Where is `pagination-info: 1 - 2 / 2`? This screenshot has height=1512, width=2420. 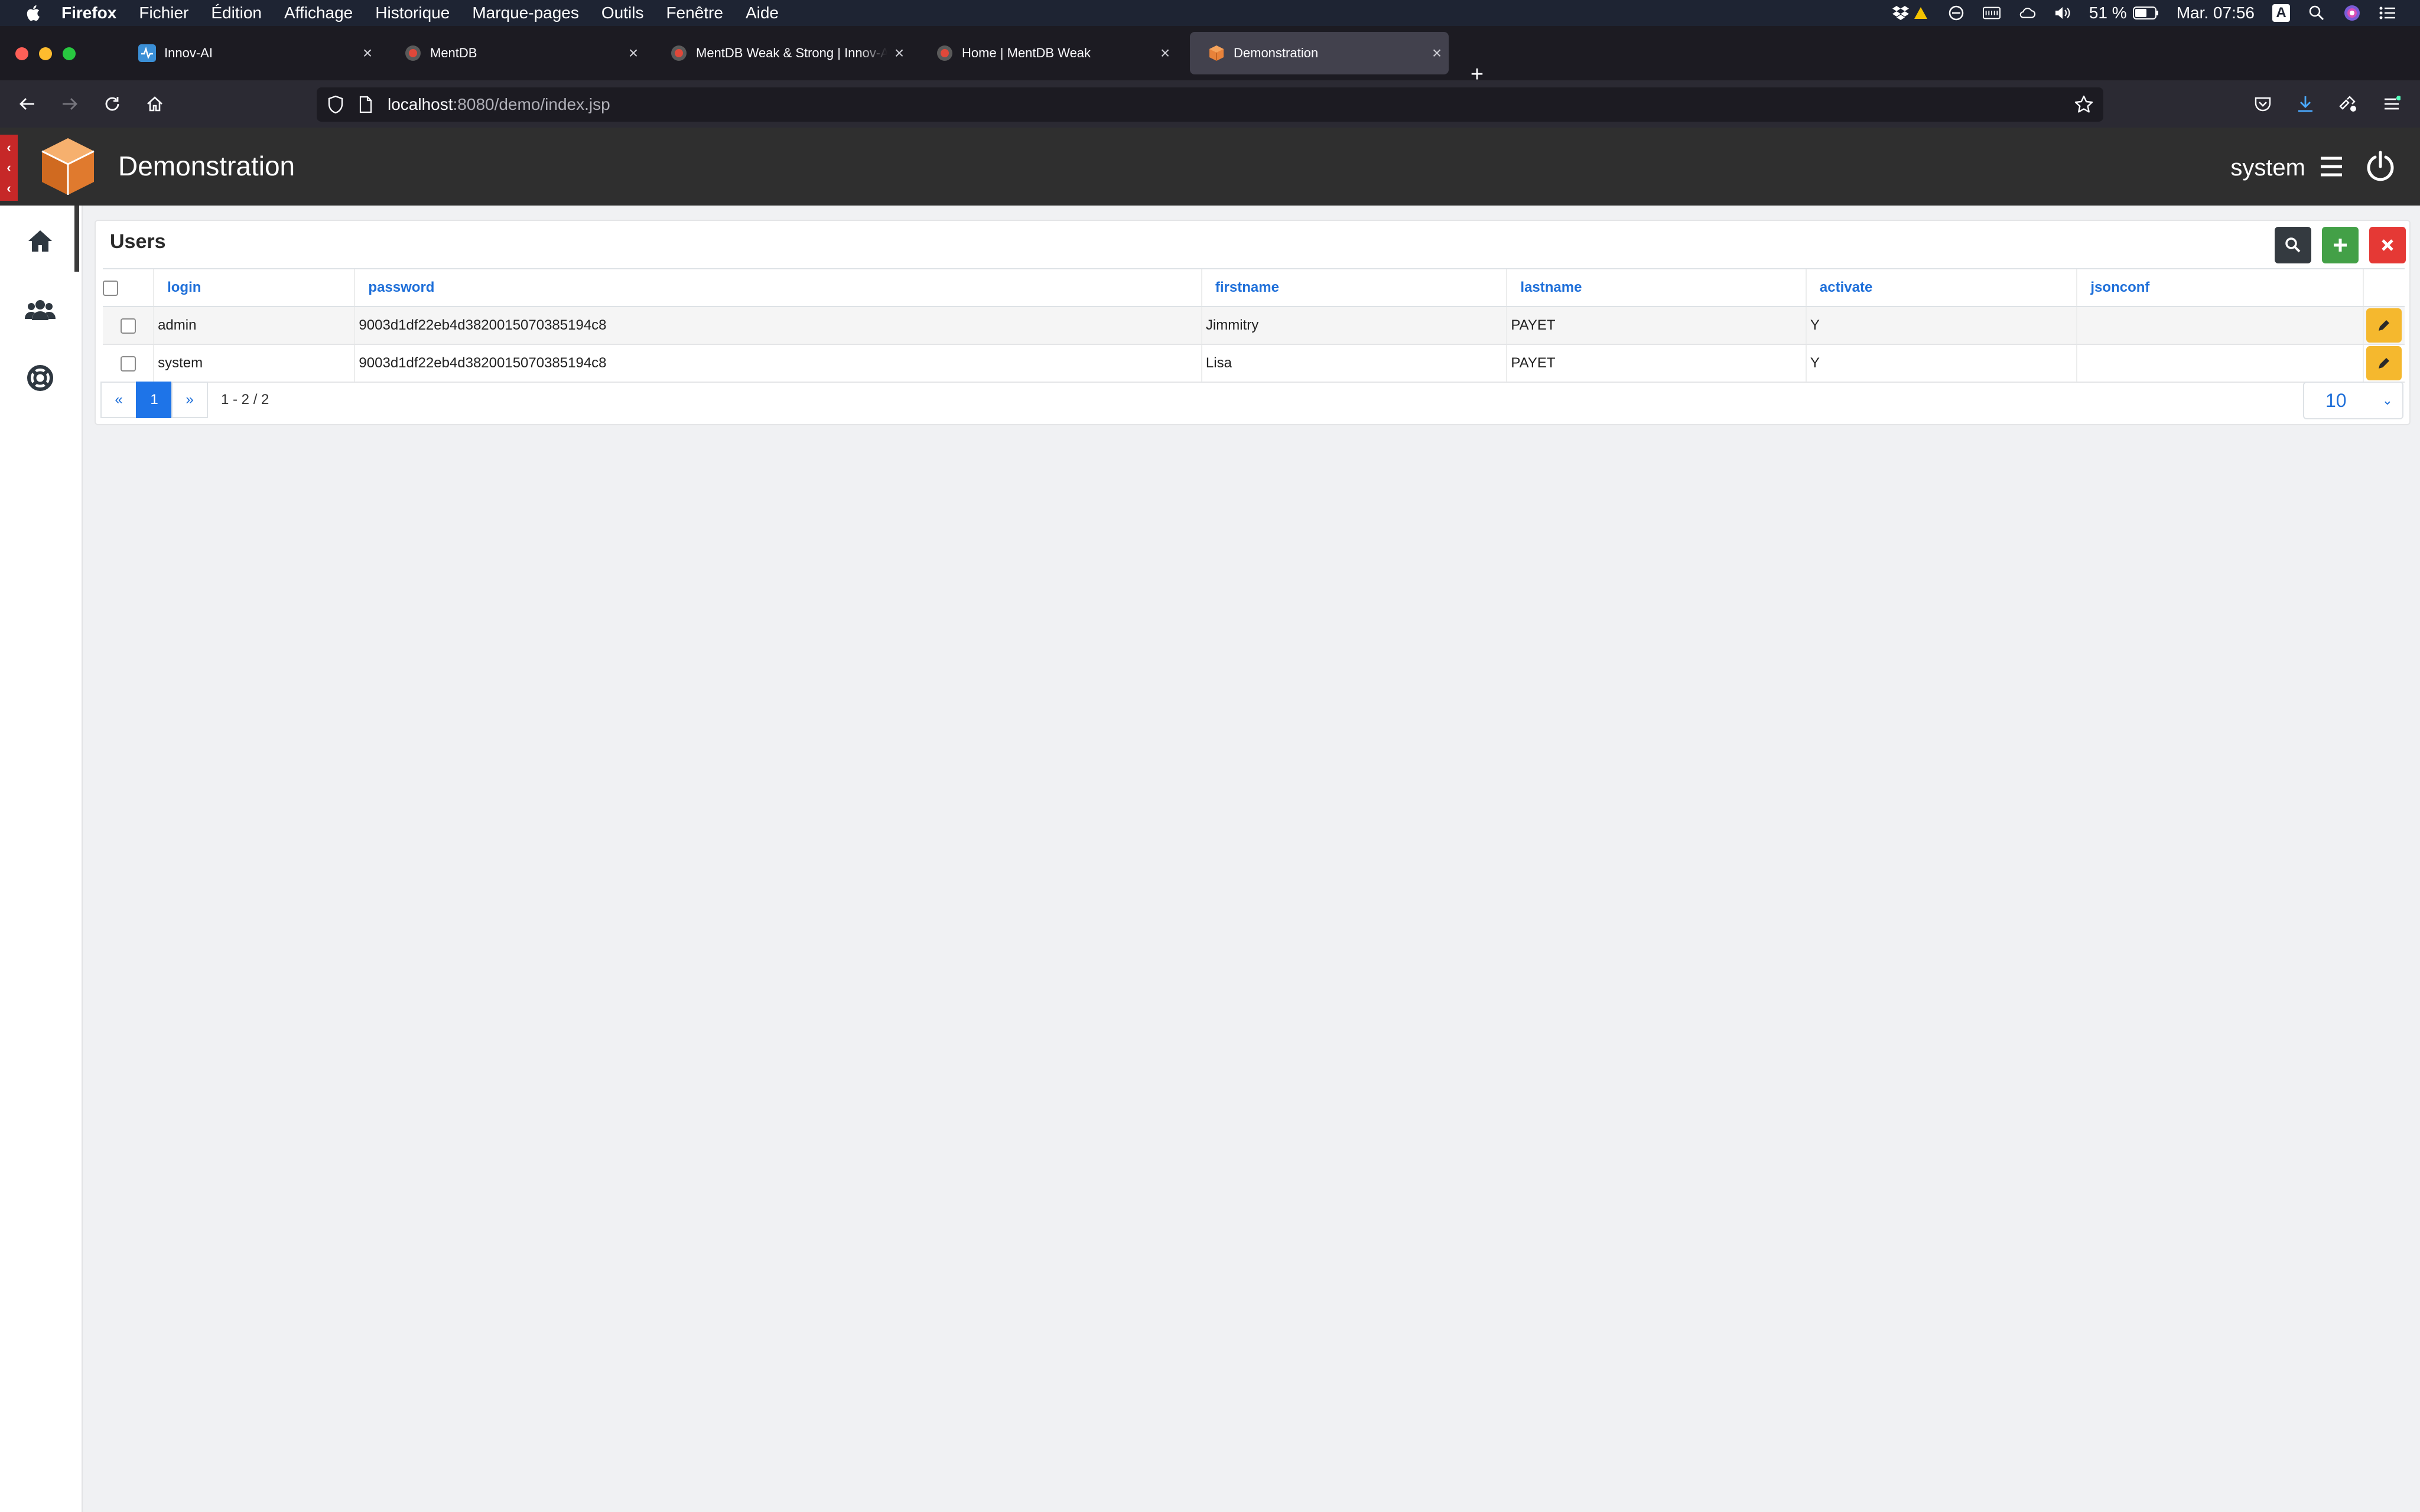 pagination-info: 1 - 2 / 2 is located at coordinates (245, 400).